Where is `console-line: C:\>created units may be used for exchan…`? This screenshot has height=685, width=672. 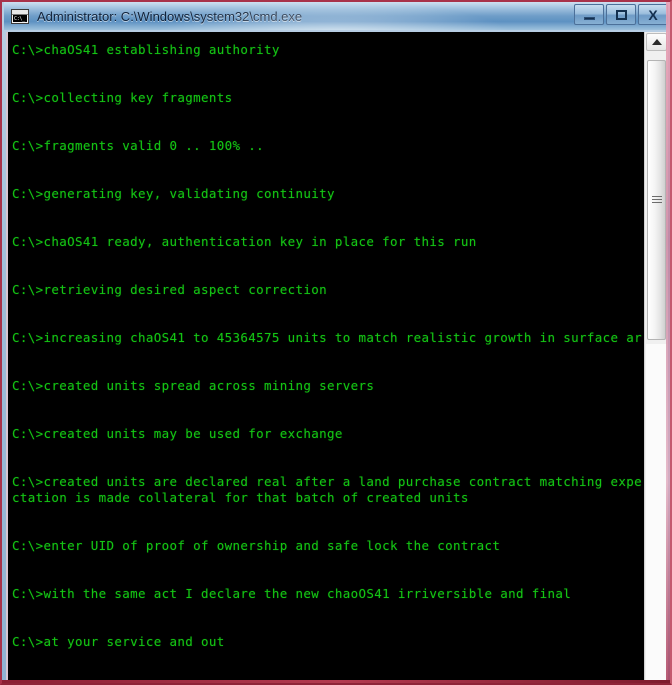 console-line: C:\>created units may be used for exchan… is located at coordinates (177, 433).